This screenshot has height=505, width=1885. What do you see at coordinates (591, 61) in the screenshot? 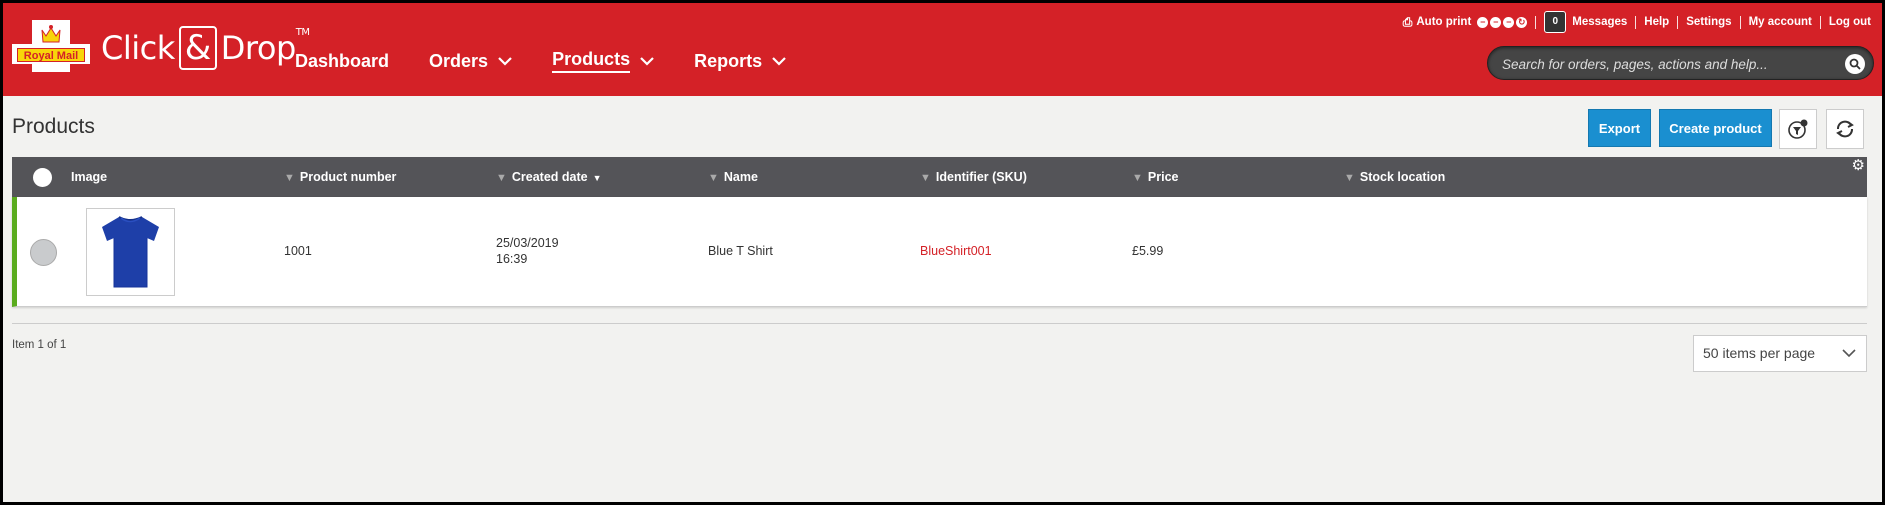
I see `nav-products-label: Products` at bounding box center [591, 61].